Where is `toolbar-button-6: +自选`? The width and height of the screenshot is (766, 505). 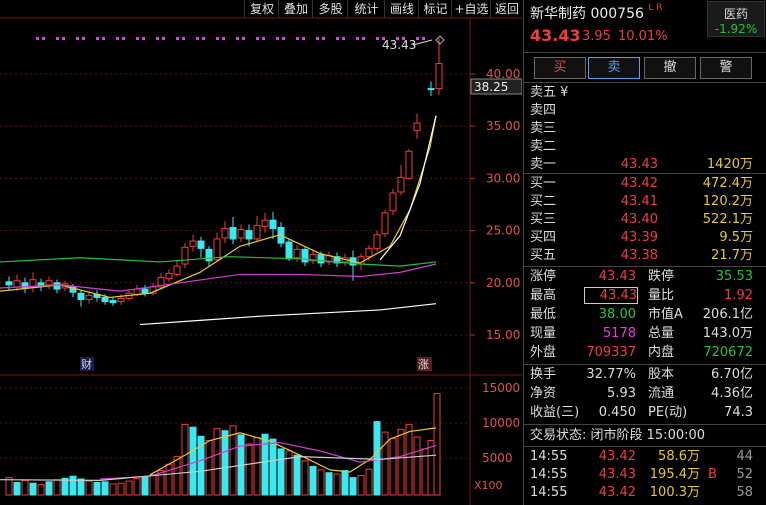 toolbar-button-6: +自选 is located at coordinates (471, 9).